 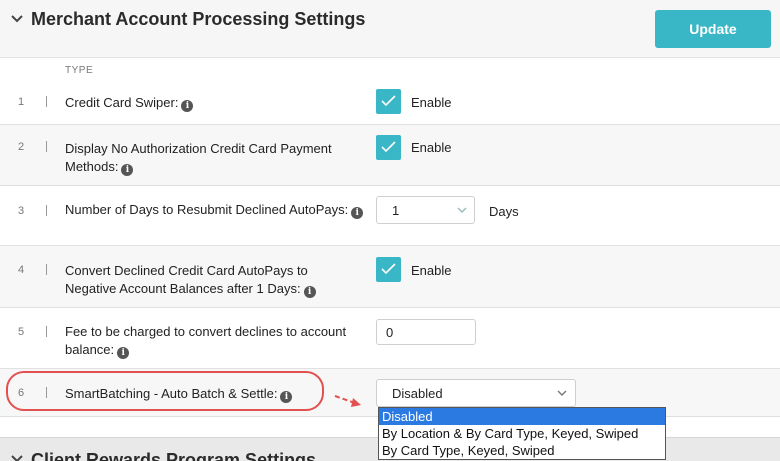 I want to click on highlight-annotation, so click(x=165, y=391).